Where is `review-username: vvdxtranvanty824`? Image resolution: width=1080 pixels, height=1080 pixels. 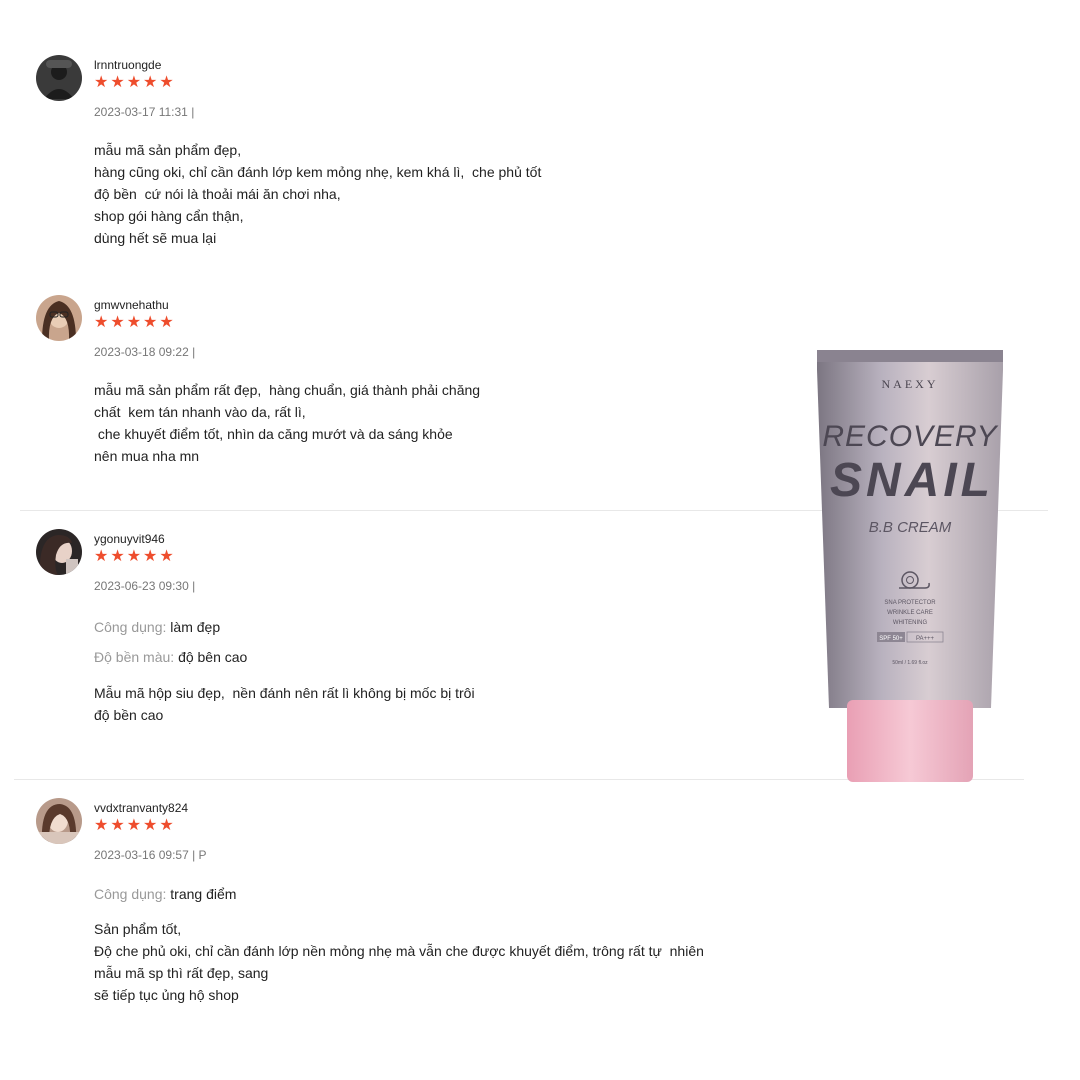 review-username: vvdxtranvanty824 is located at coordinates (141, 808).